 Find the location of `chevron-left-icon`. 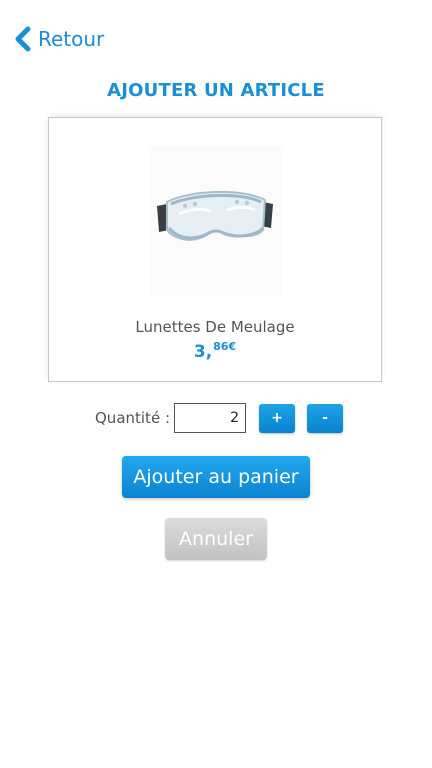

chevron-left-icon is located at coordinates (23, 39).